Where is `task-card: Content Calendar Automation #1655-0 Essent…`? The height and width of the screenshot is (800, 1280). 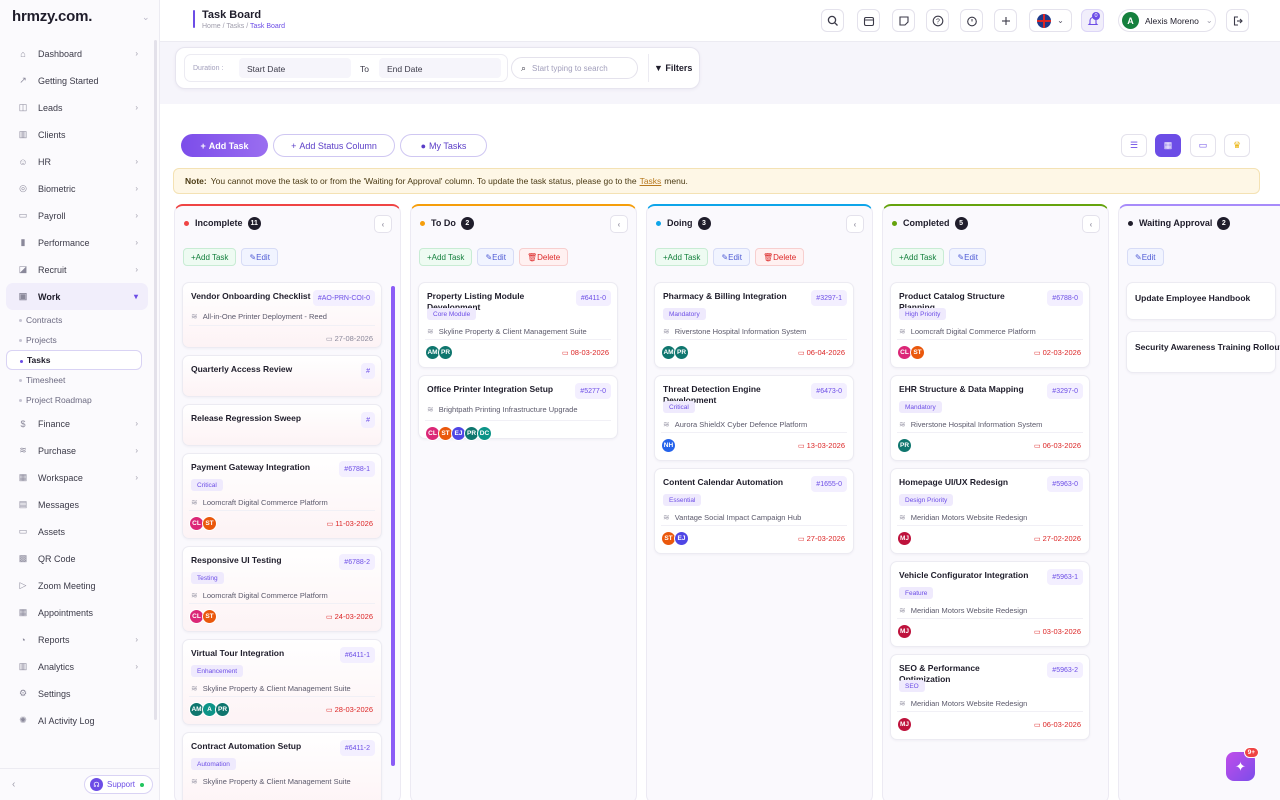 task-card: Content Calendar Automation #1655-0 Essent… is located at coordinates (754, 511).